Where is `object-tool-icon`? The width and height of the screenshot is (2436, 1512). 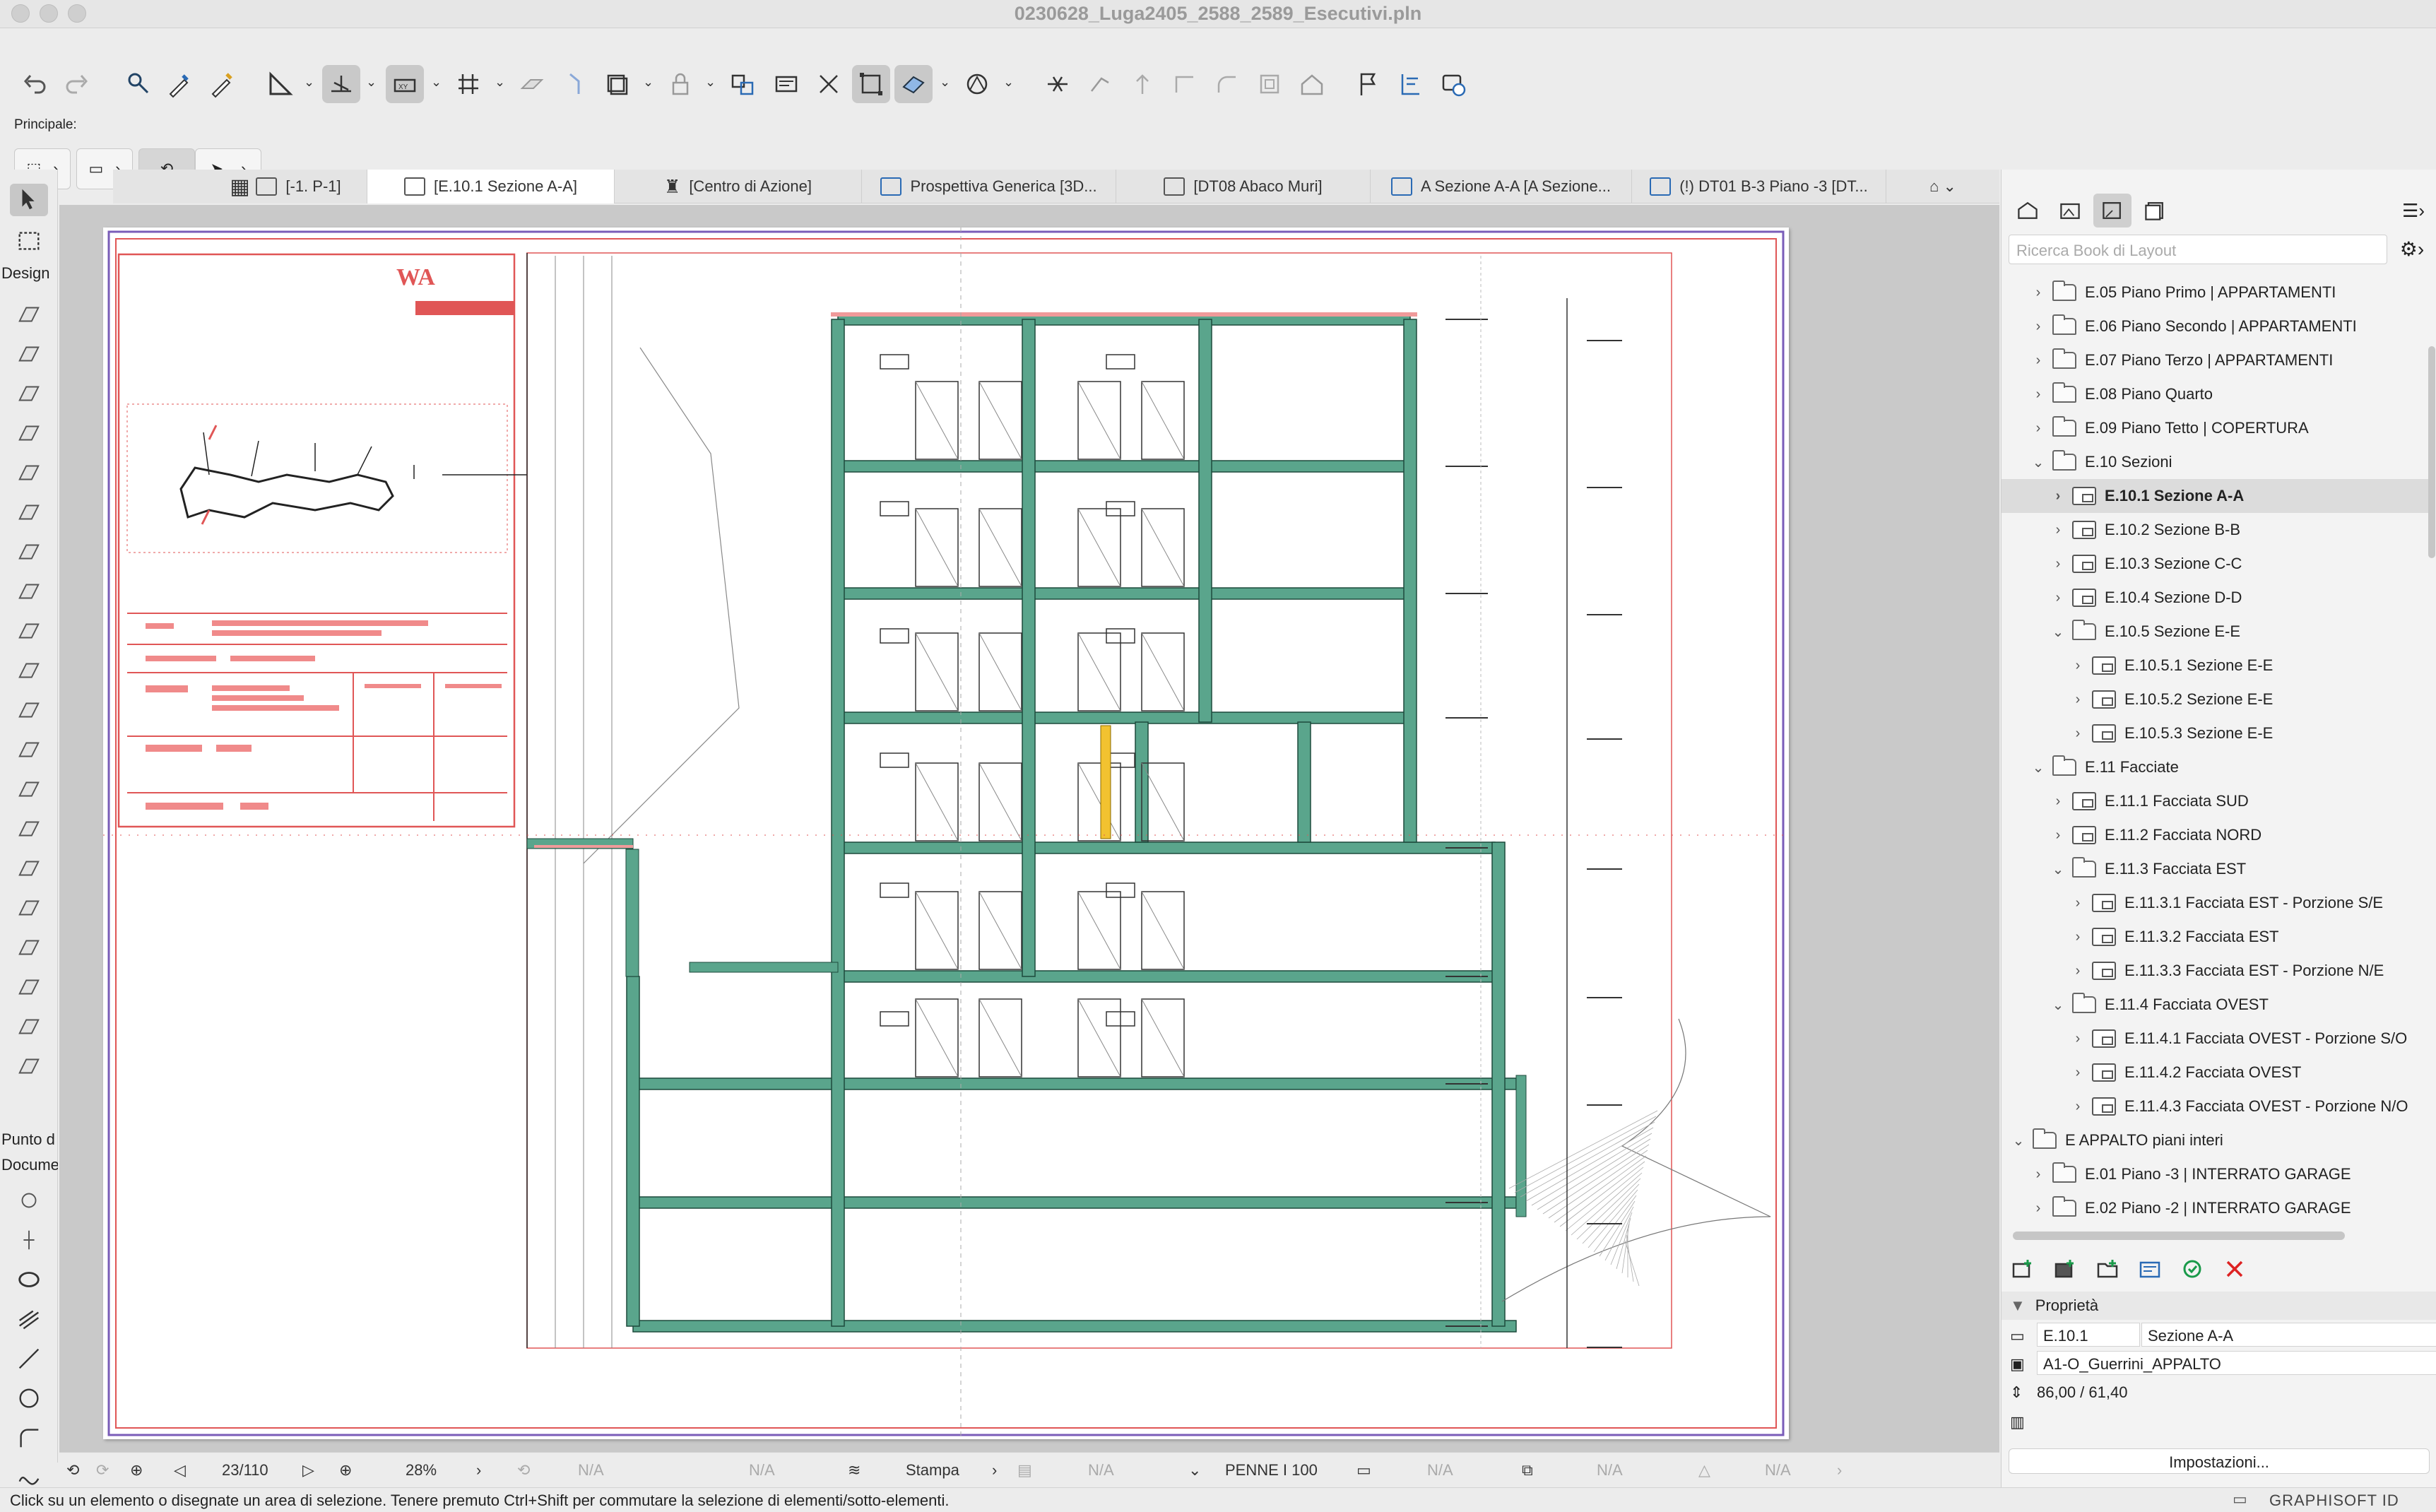
object-tool-icon is located at coordinates (29, 947).